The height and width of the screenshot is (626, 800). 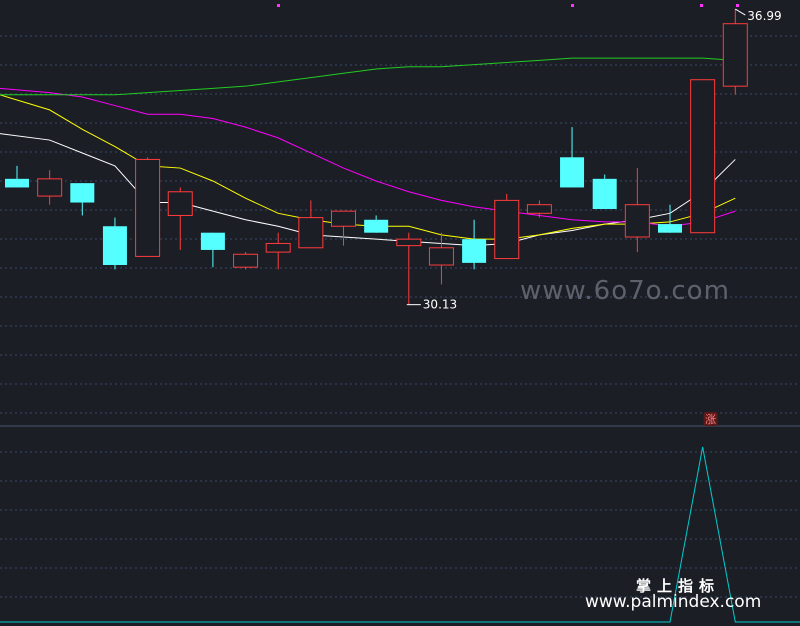 I want to click on high-label: 36.99, so click(x=764, y=16).